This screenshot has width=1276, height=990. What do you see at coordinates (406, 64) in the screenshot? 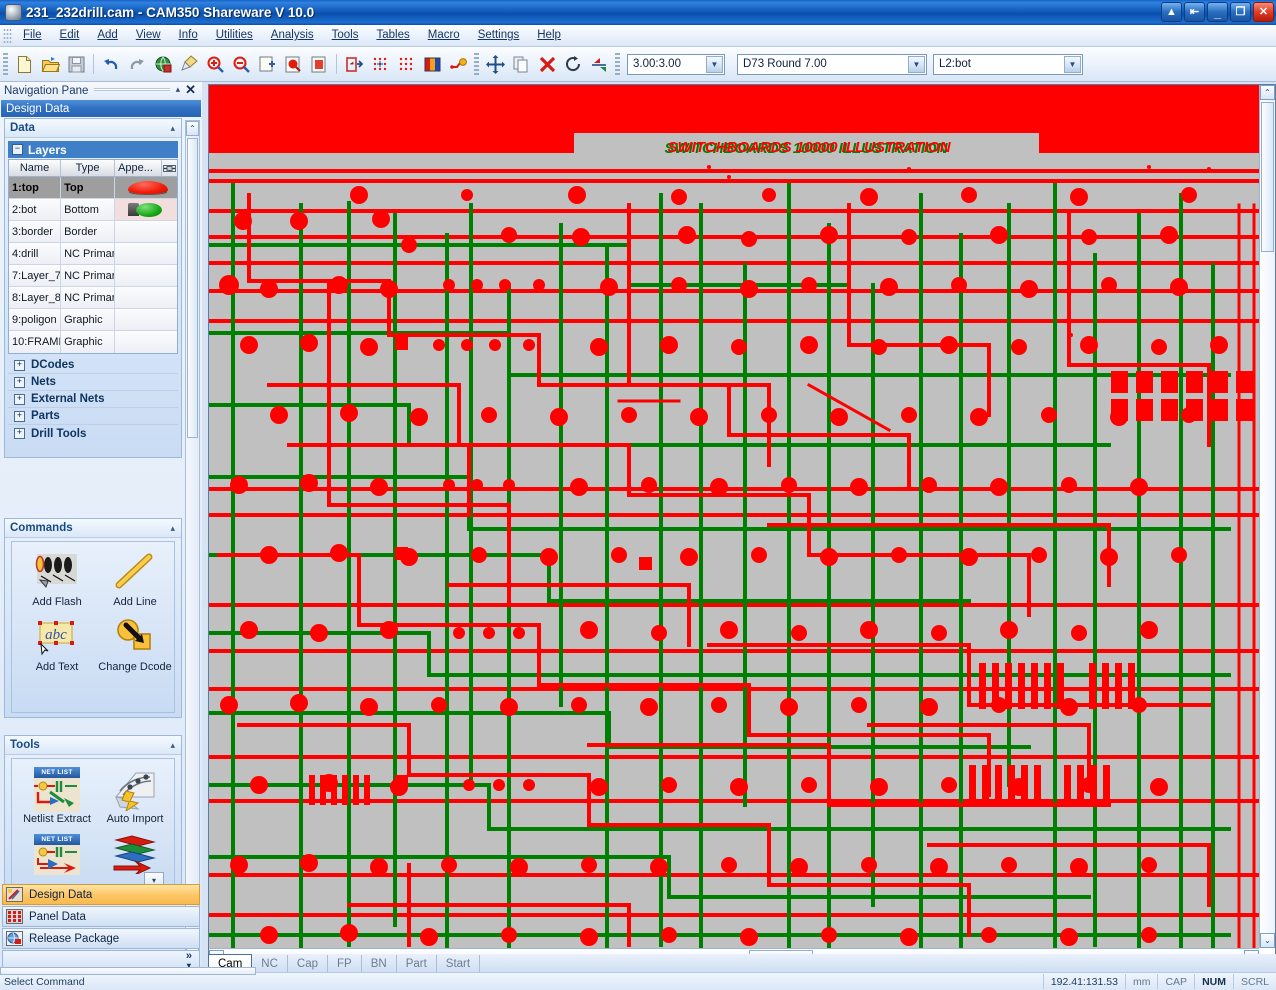
I see `grid-snap-icon` at bounding box center [406, 64].